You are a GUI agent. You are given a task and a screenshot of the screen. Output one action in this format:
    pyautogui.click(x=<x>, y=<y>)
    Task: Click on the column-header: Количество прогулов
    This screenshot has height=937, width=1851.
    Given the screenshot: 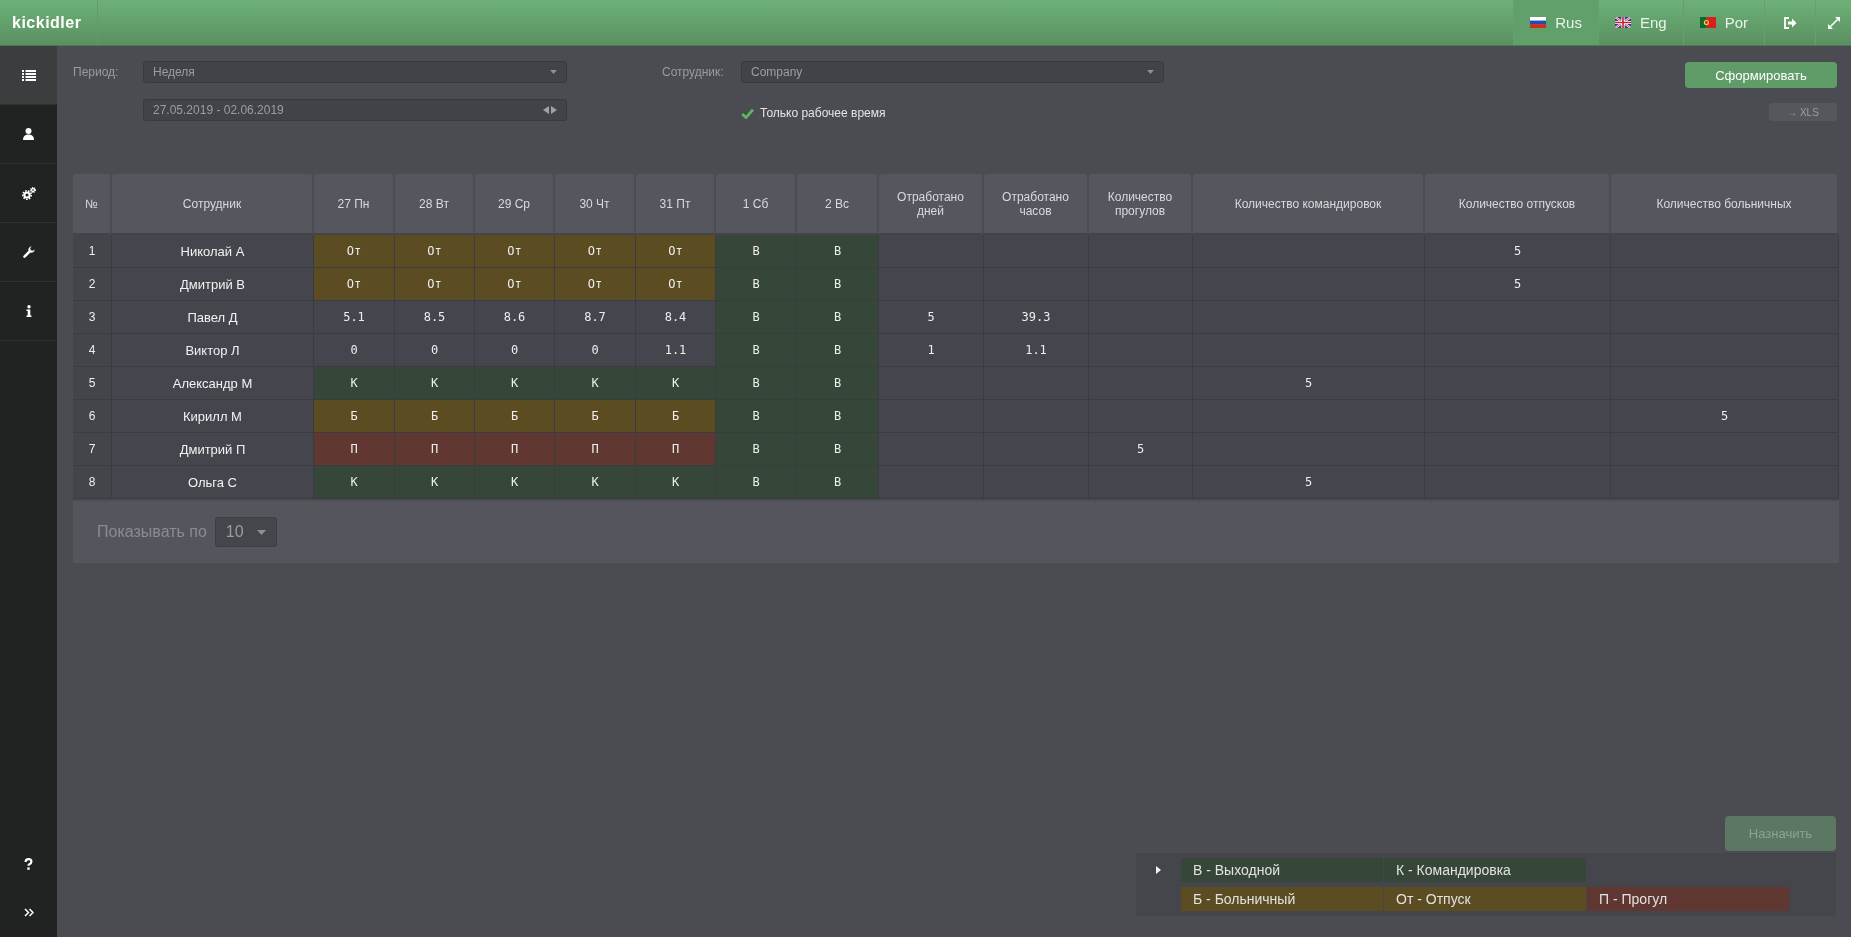 What is the action you would take?
    pyautogui.click(x=1141, y=204)
    